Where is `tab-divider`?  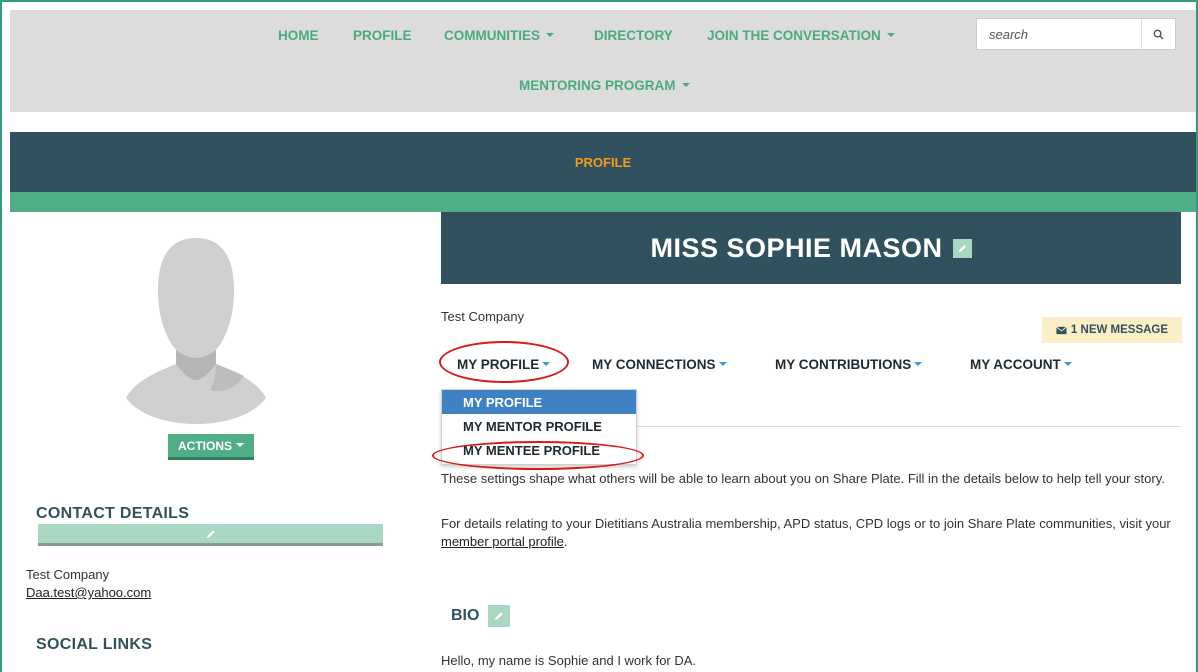 tab-divider is located at coordinates (909, 426).